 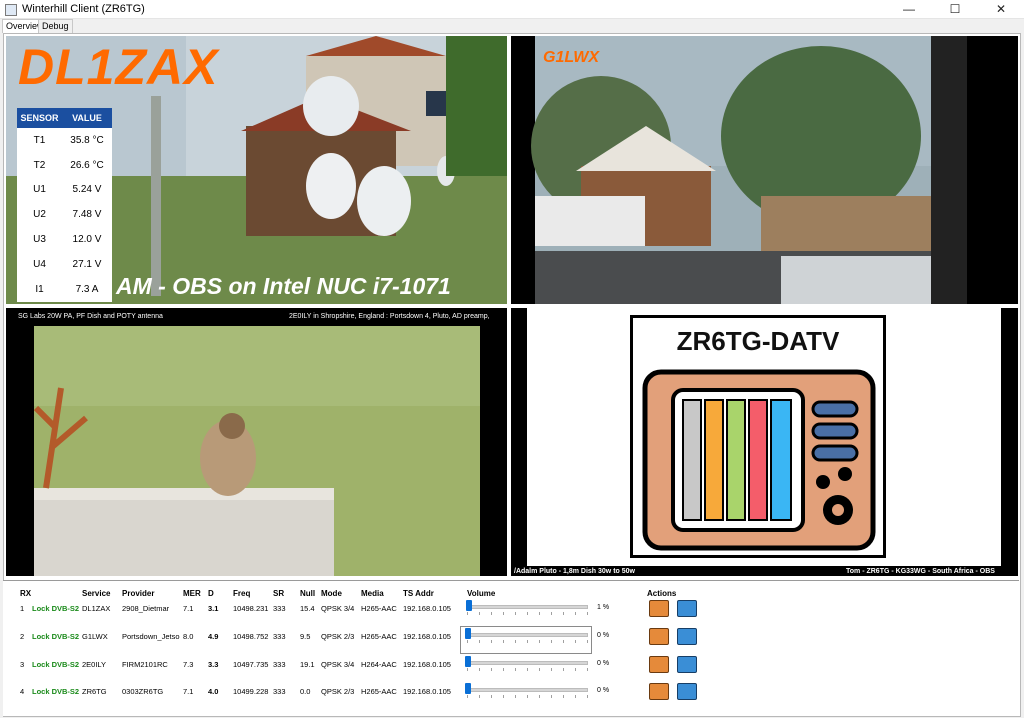 What do you see at coordinates (338, 691) in the screenshot?
I see `cell-mode: QPSK 2/3` at bounding box center [338, 691].